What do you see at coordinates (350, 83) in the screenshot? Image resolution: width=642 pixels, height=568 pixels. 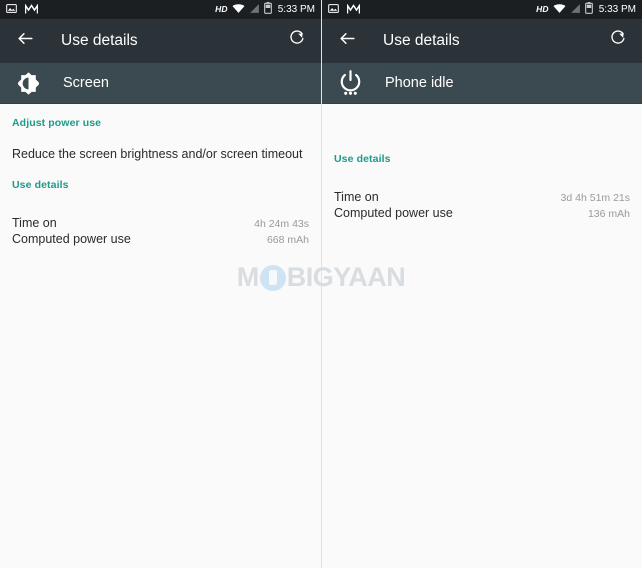 I see `power-idle-icon` at bounding box center [350, 83].